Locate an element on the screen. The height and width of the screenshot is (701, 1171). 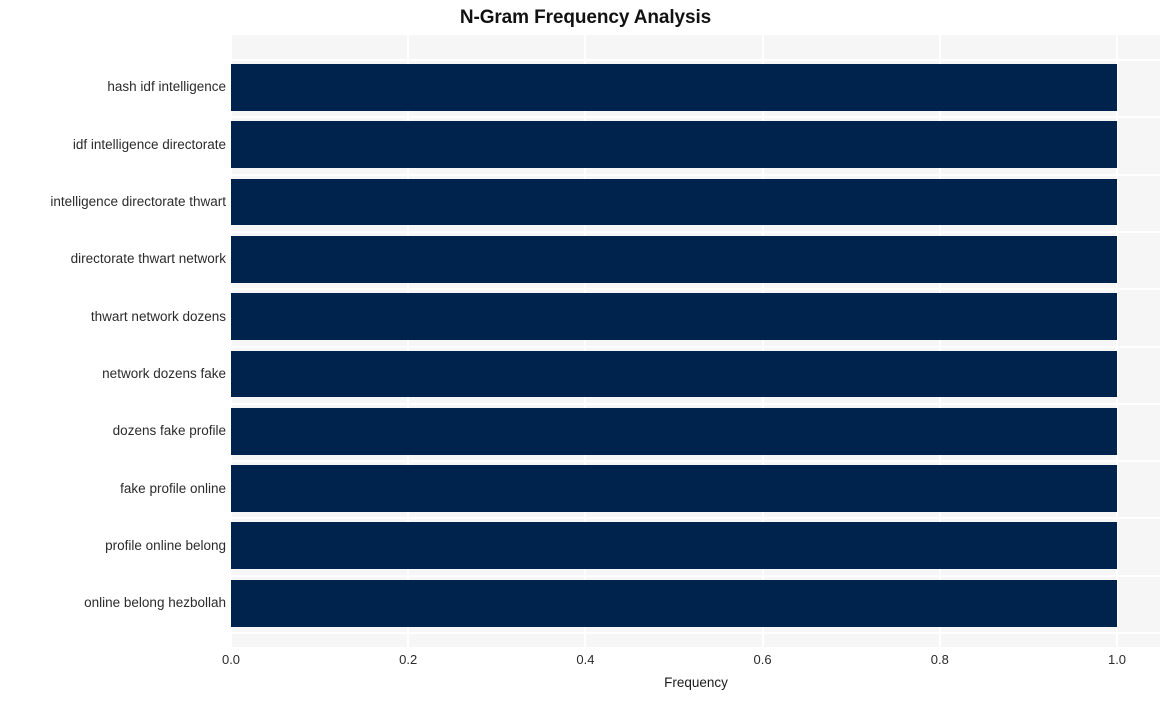
x-axis-tick-label: 0.6 is located at coordinates (762, 659).